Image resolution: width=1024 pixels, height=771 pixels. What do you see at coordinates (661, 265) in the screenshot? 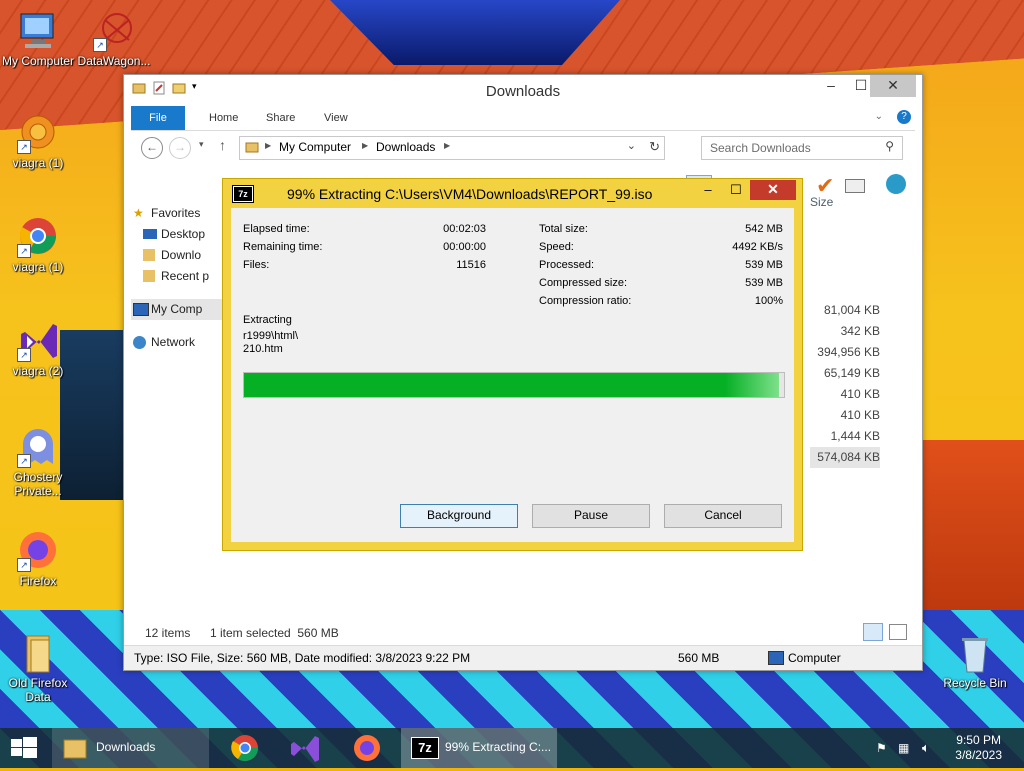
I see `processed-row: Processed: 539 MB` at bounding box center [661, 265].